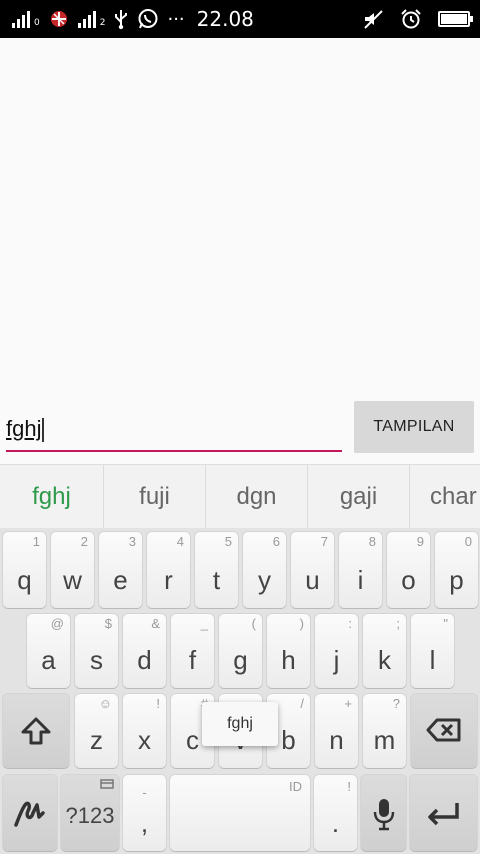 This screenshot has height=854, width=480. Describe the element at coordinates (253, 623) in the screenshot. I see `key-hint: (` at that location.